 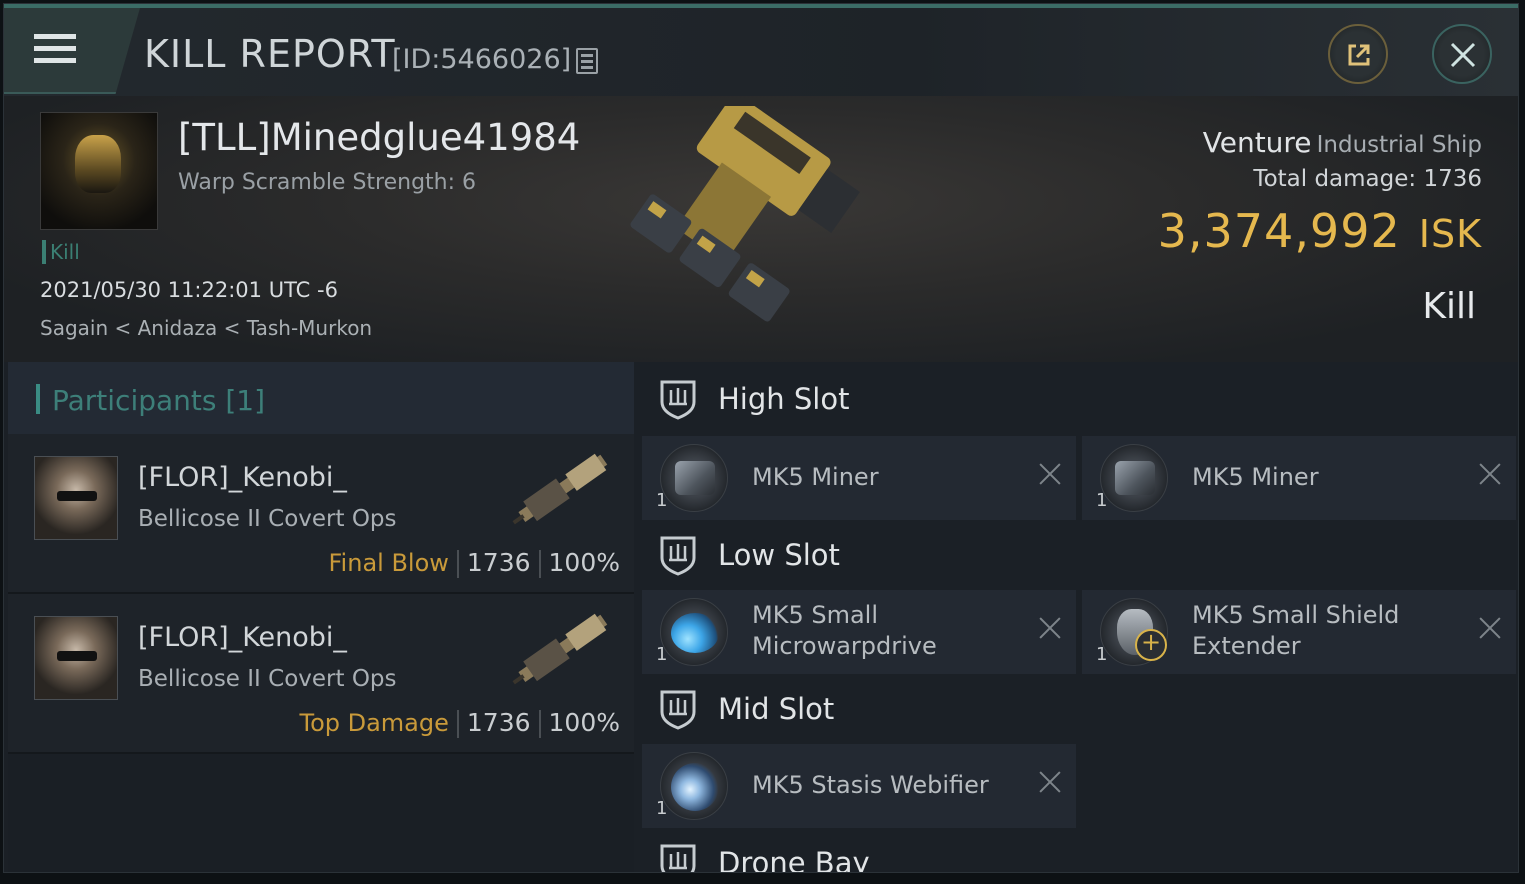 I want to click on victim-name: [TLL]Minedglue41984, so click(x=379, y=137).